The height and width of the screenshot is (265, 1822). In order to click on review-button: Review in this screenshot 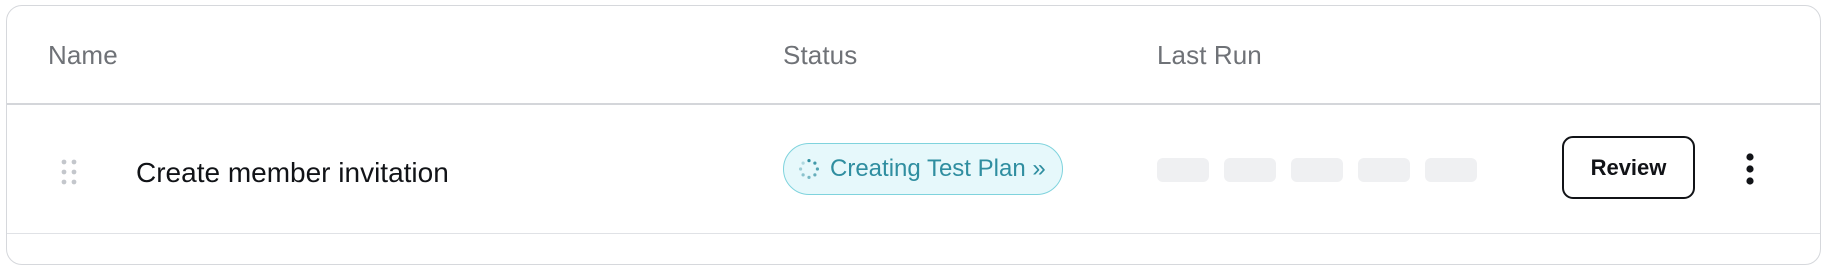, I will do `click(1628, 167)`.